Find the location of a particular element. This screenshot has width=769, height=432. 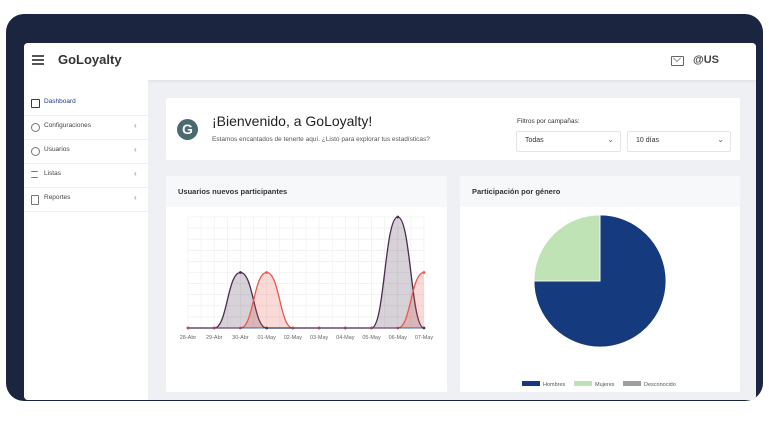

sidebar-item-dashboard: Dashboard is located at coordinates (86, 103).